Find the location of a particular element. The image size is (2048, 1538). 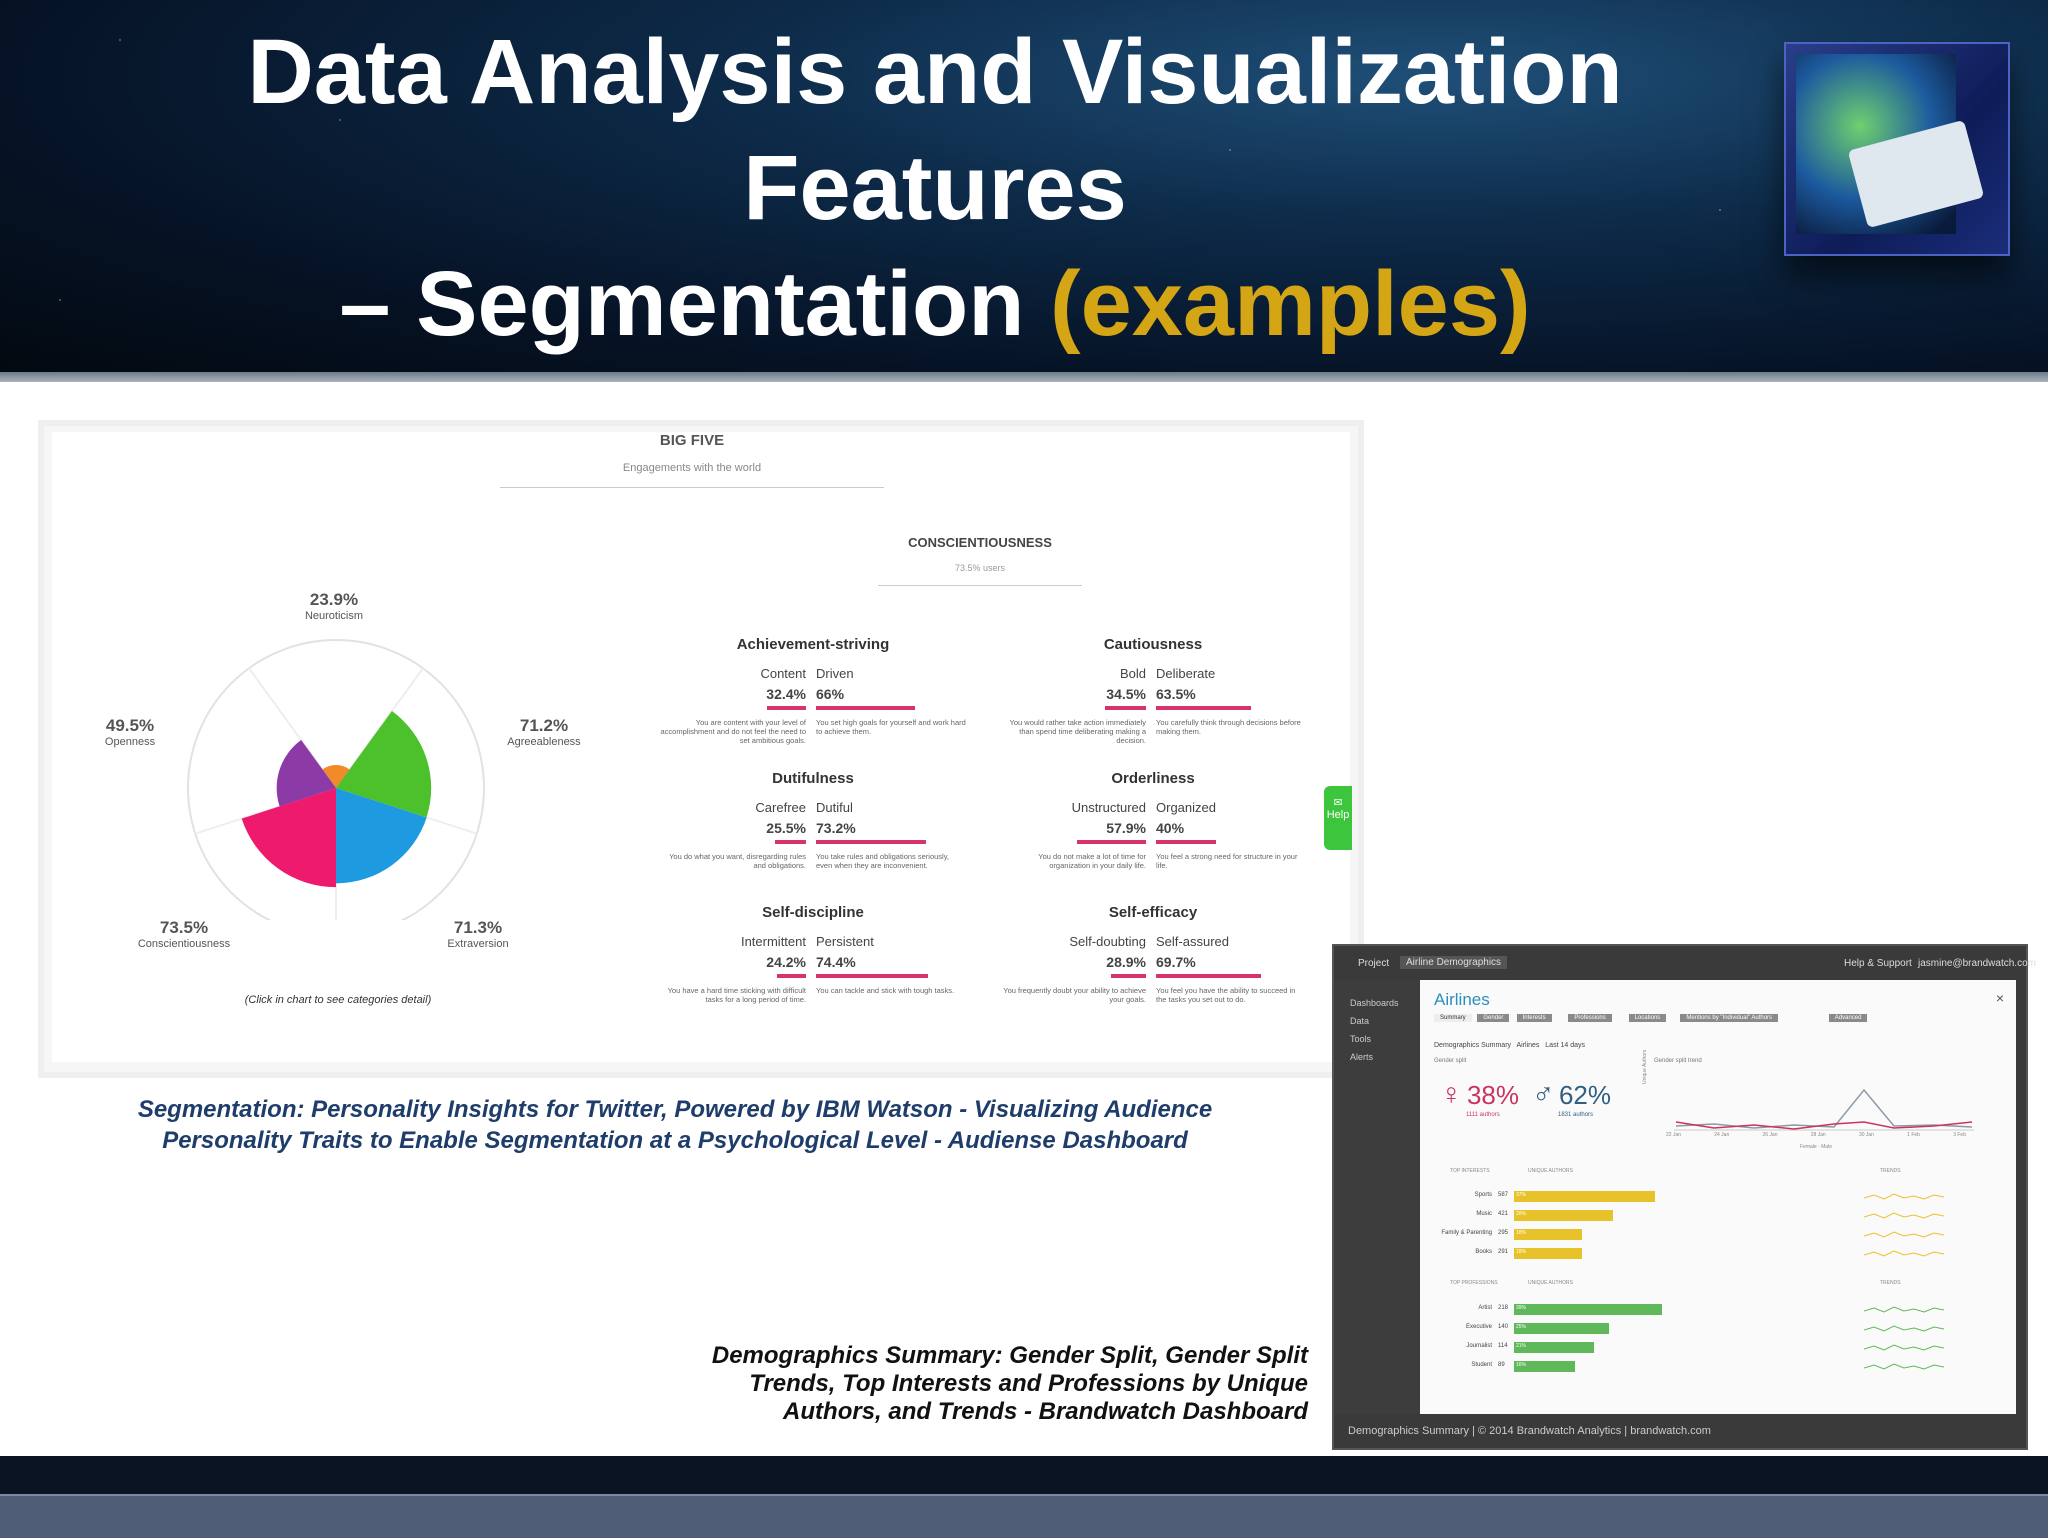

facet-left-label: Bold is located at coordinates (1132, 673).